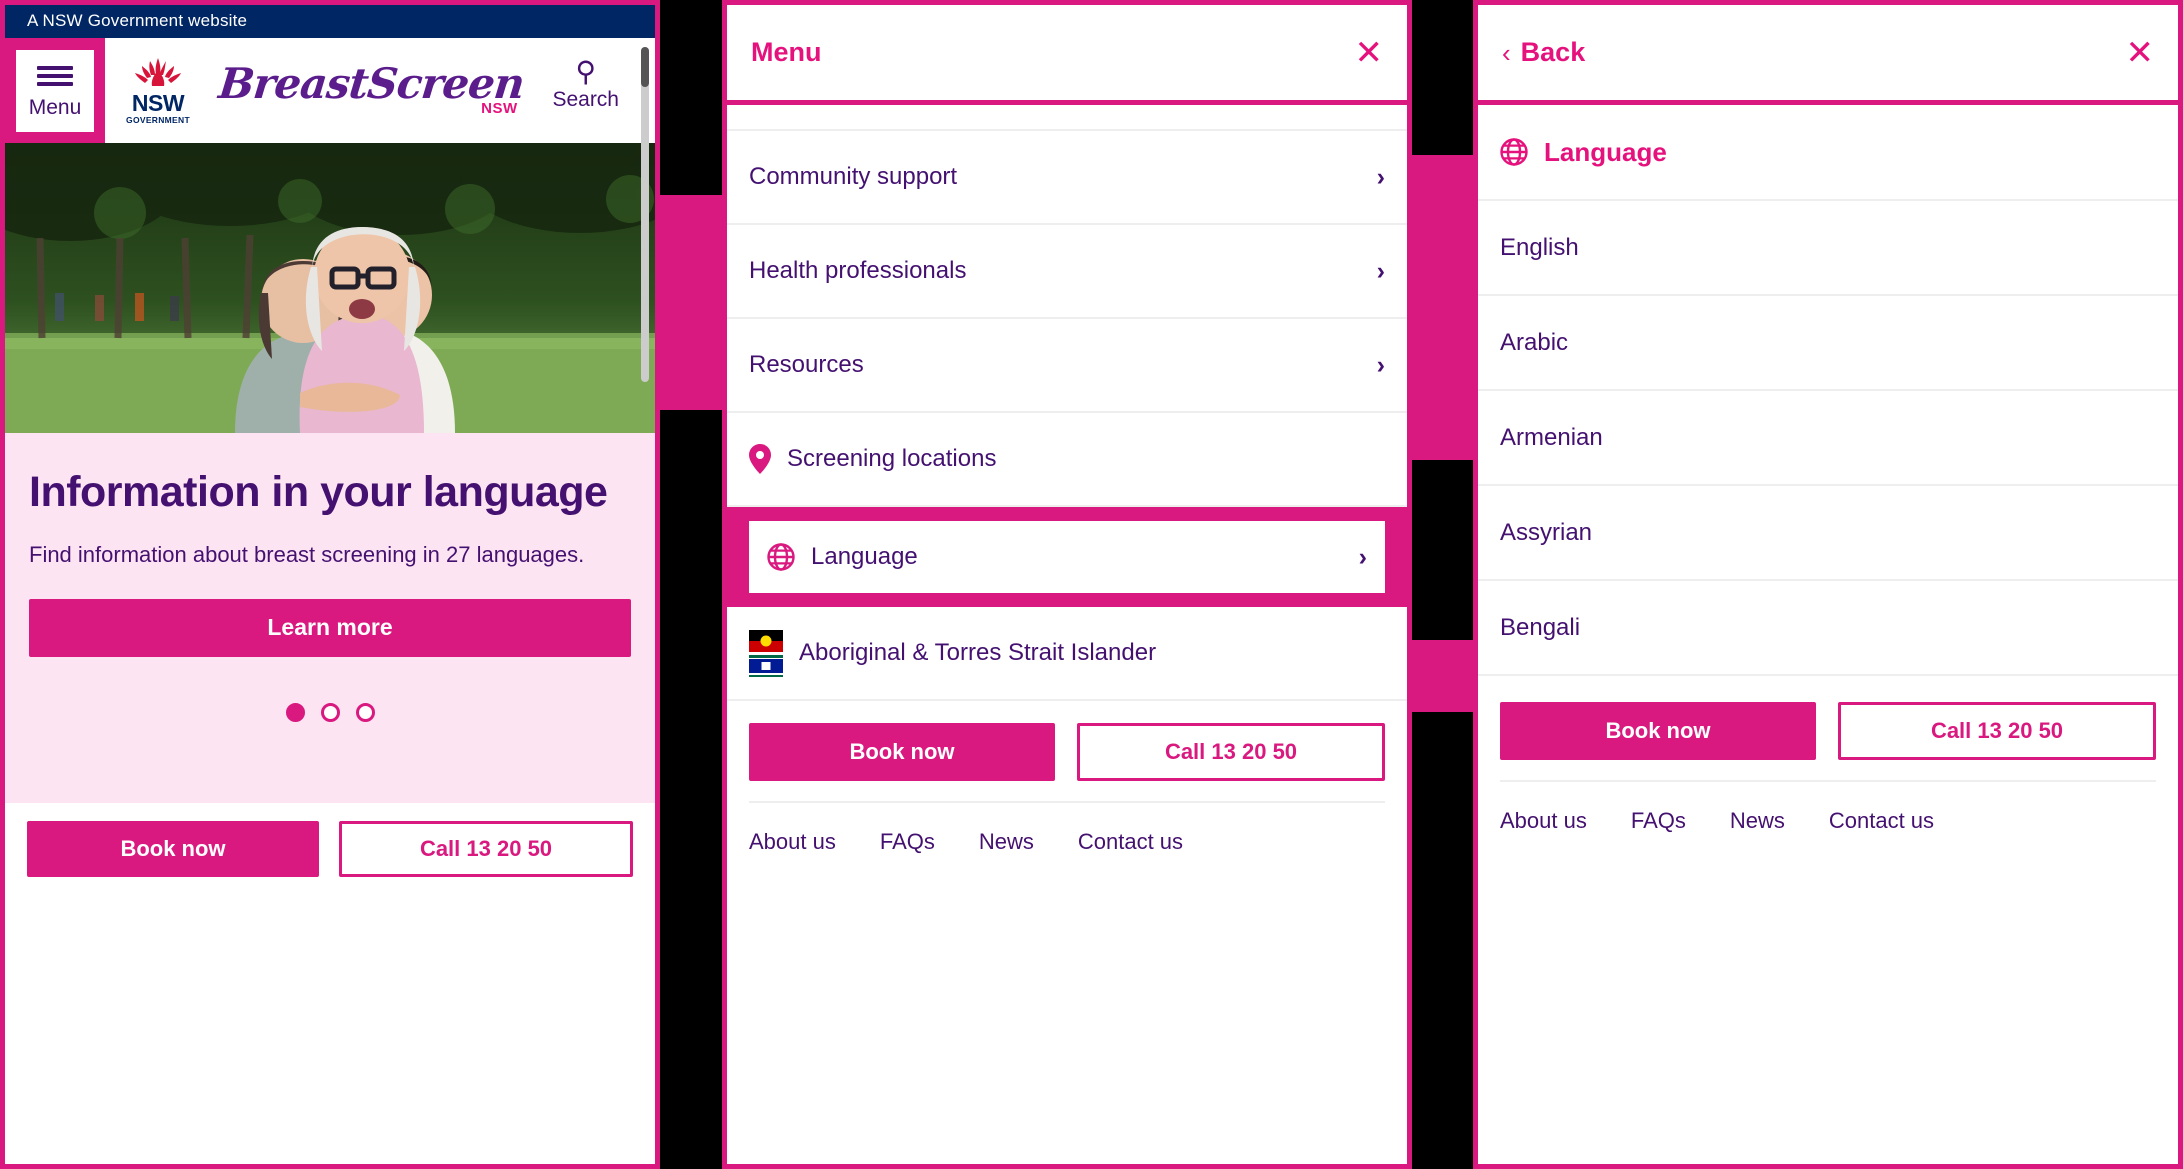  What do you see at coordinates (760, 459) in the screenshot?
I see `location-pin-icon` at bounding box center [760, 459].